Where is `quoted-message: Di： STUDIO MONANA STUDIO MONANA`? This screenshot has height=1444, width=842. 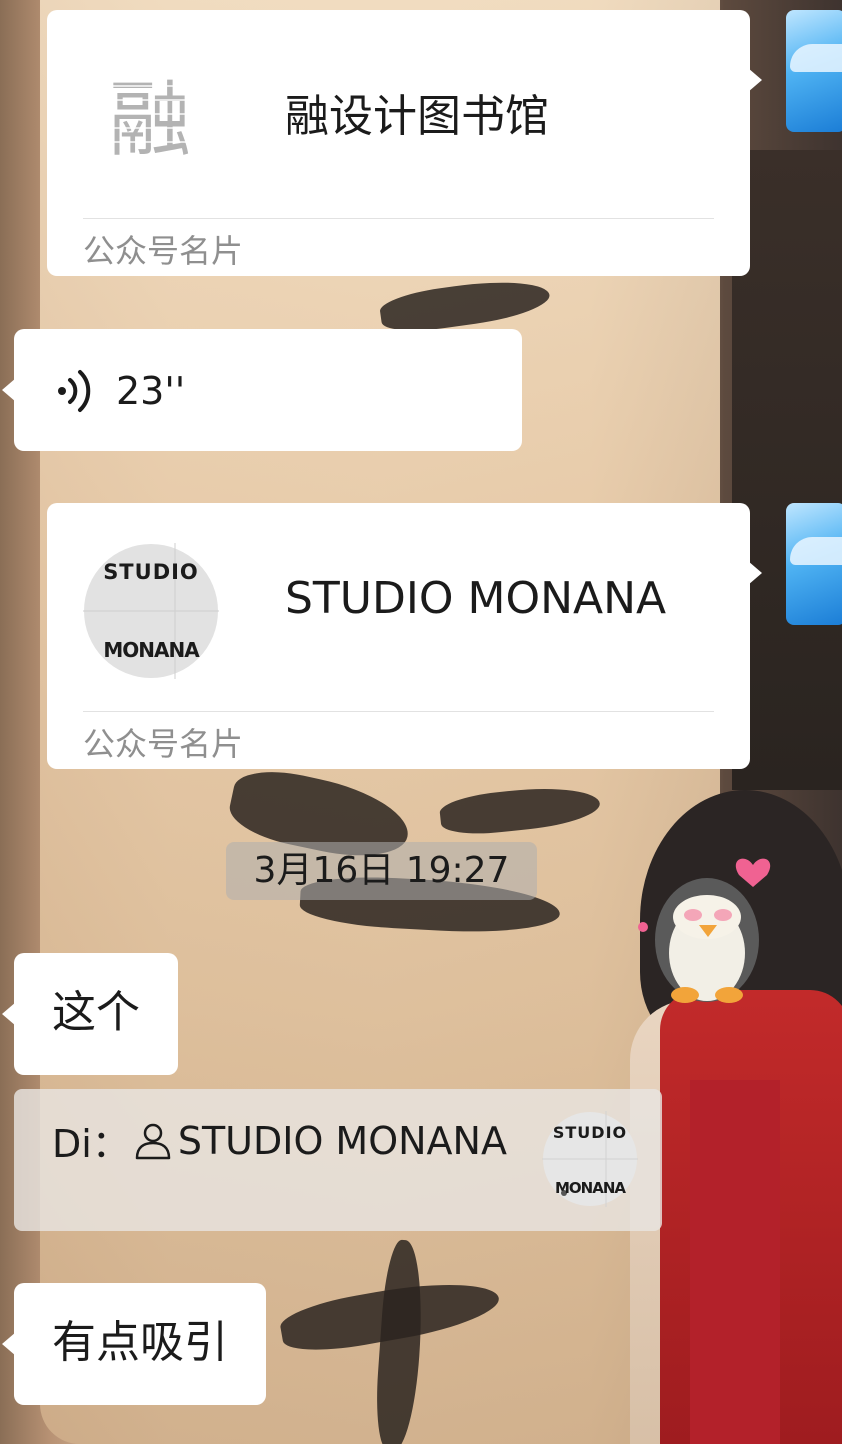
quoted-message: Di： STUDIO MONANA STUDIO MONANA is located at coordinates (338, 1160).